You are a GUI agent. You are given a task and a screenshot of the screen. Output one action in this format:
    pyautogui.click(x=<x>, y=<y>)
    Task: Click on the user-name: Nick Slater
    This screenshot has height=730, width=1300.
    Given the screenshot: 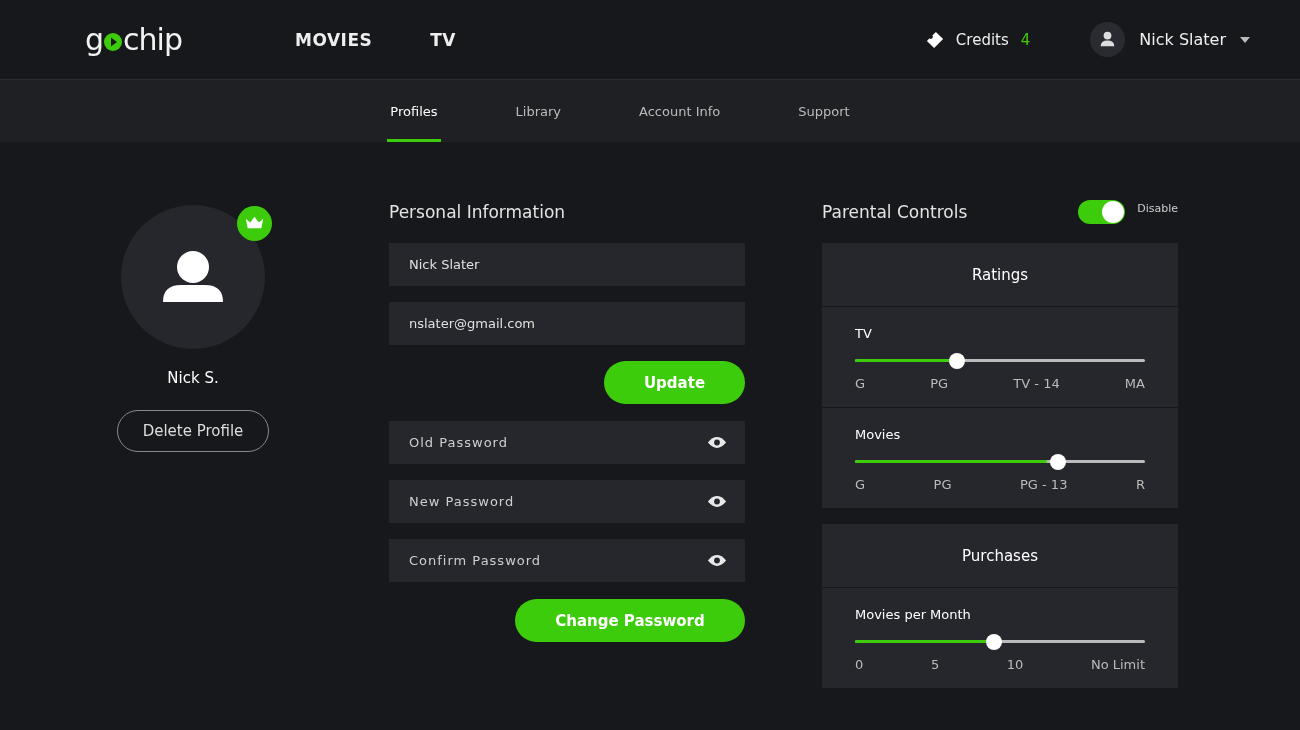 What is the action you would take?
    pyautogui.click(x=1182, y=39)
    